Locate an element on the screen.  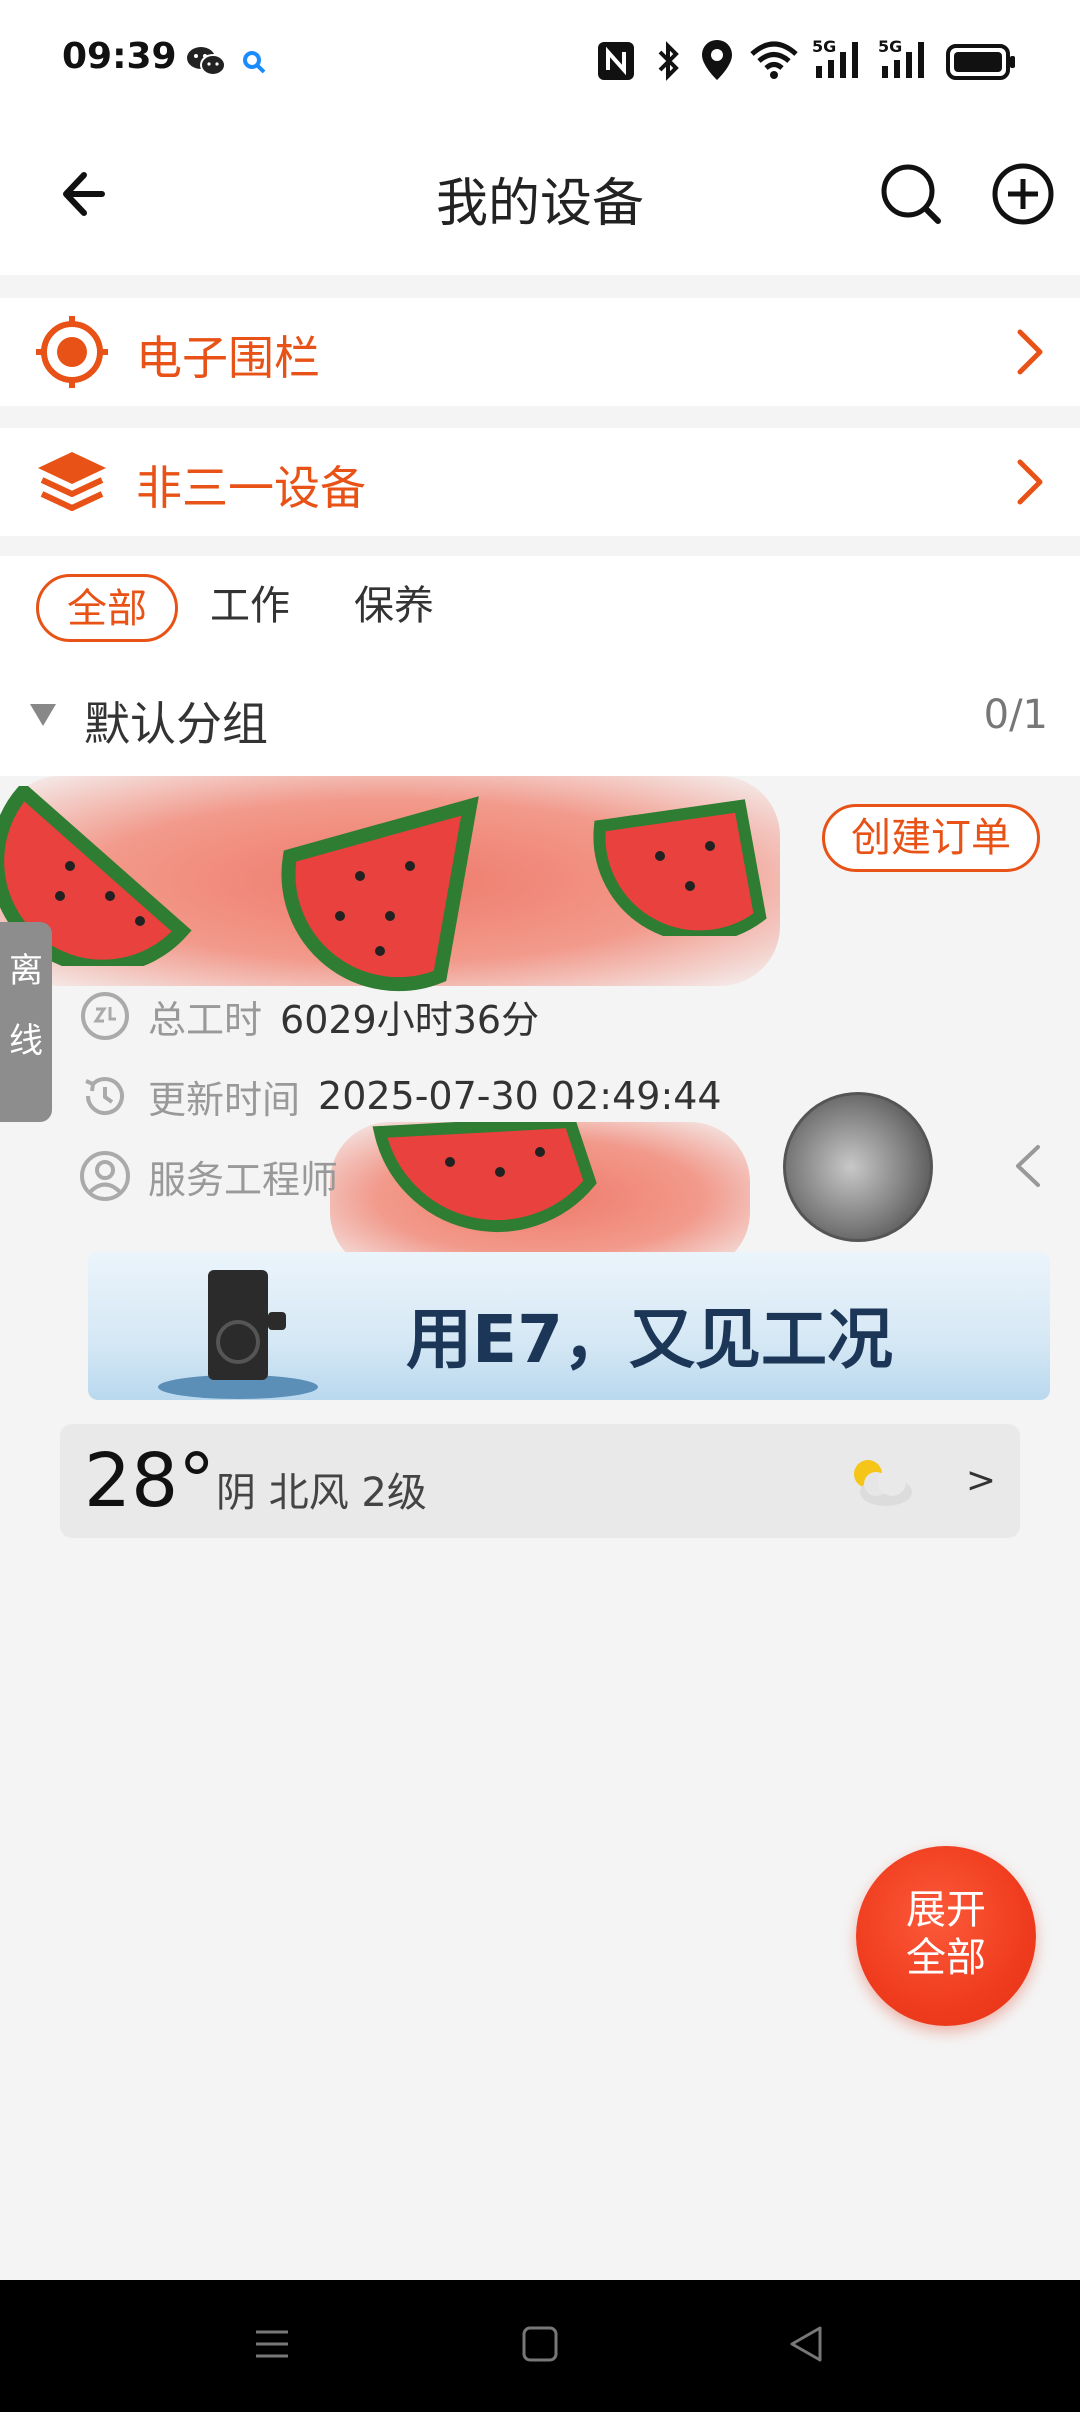
tab-working: 工作 is located at coordinates (250, 608).